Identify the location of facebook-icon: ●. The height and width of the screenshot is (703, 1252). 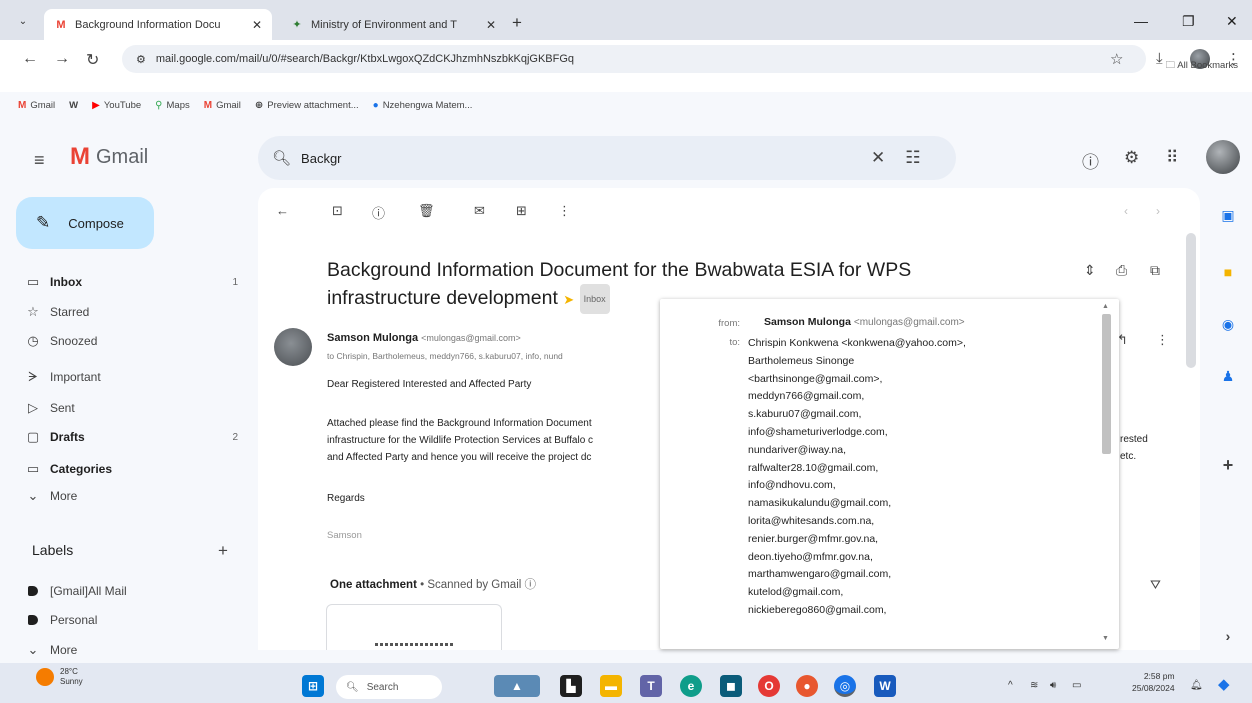
(375, 105).